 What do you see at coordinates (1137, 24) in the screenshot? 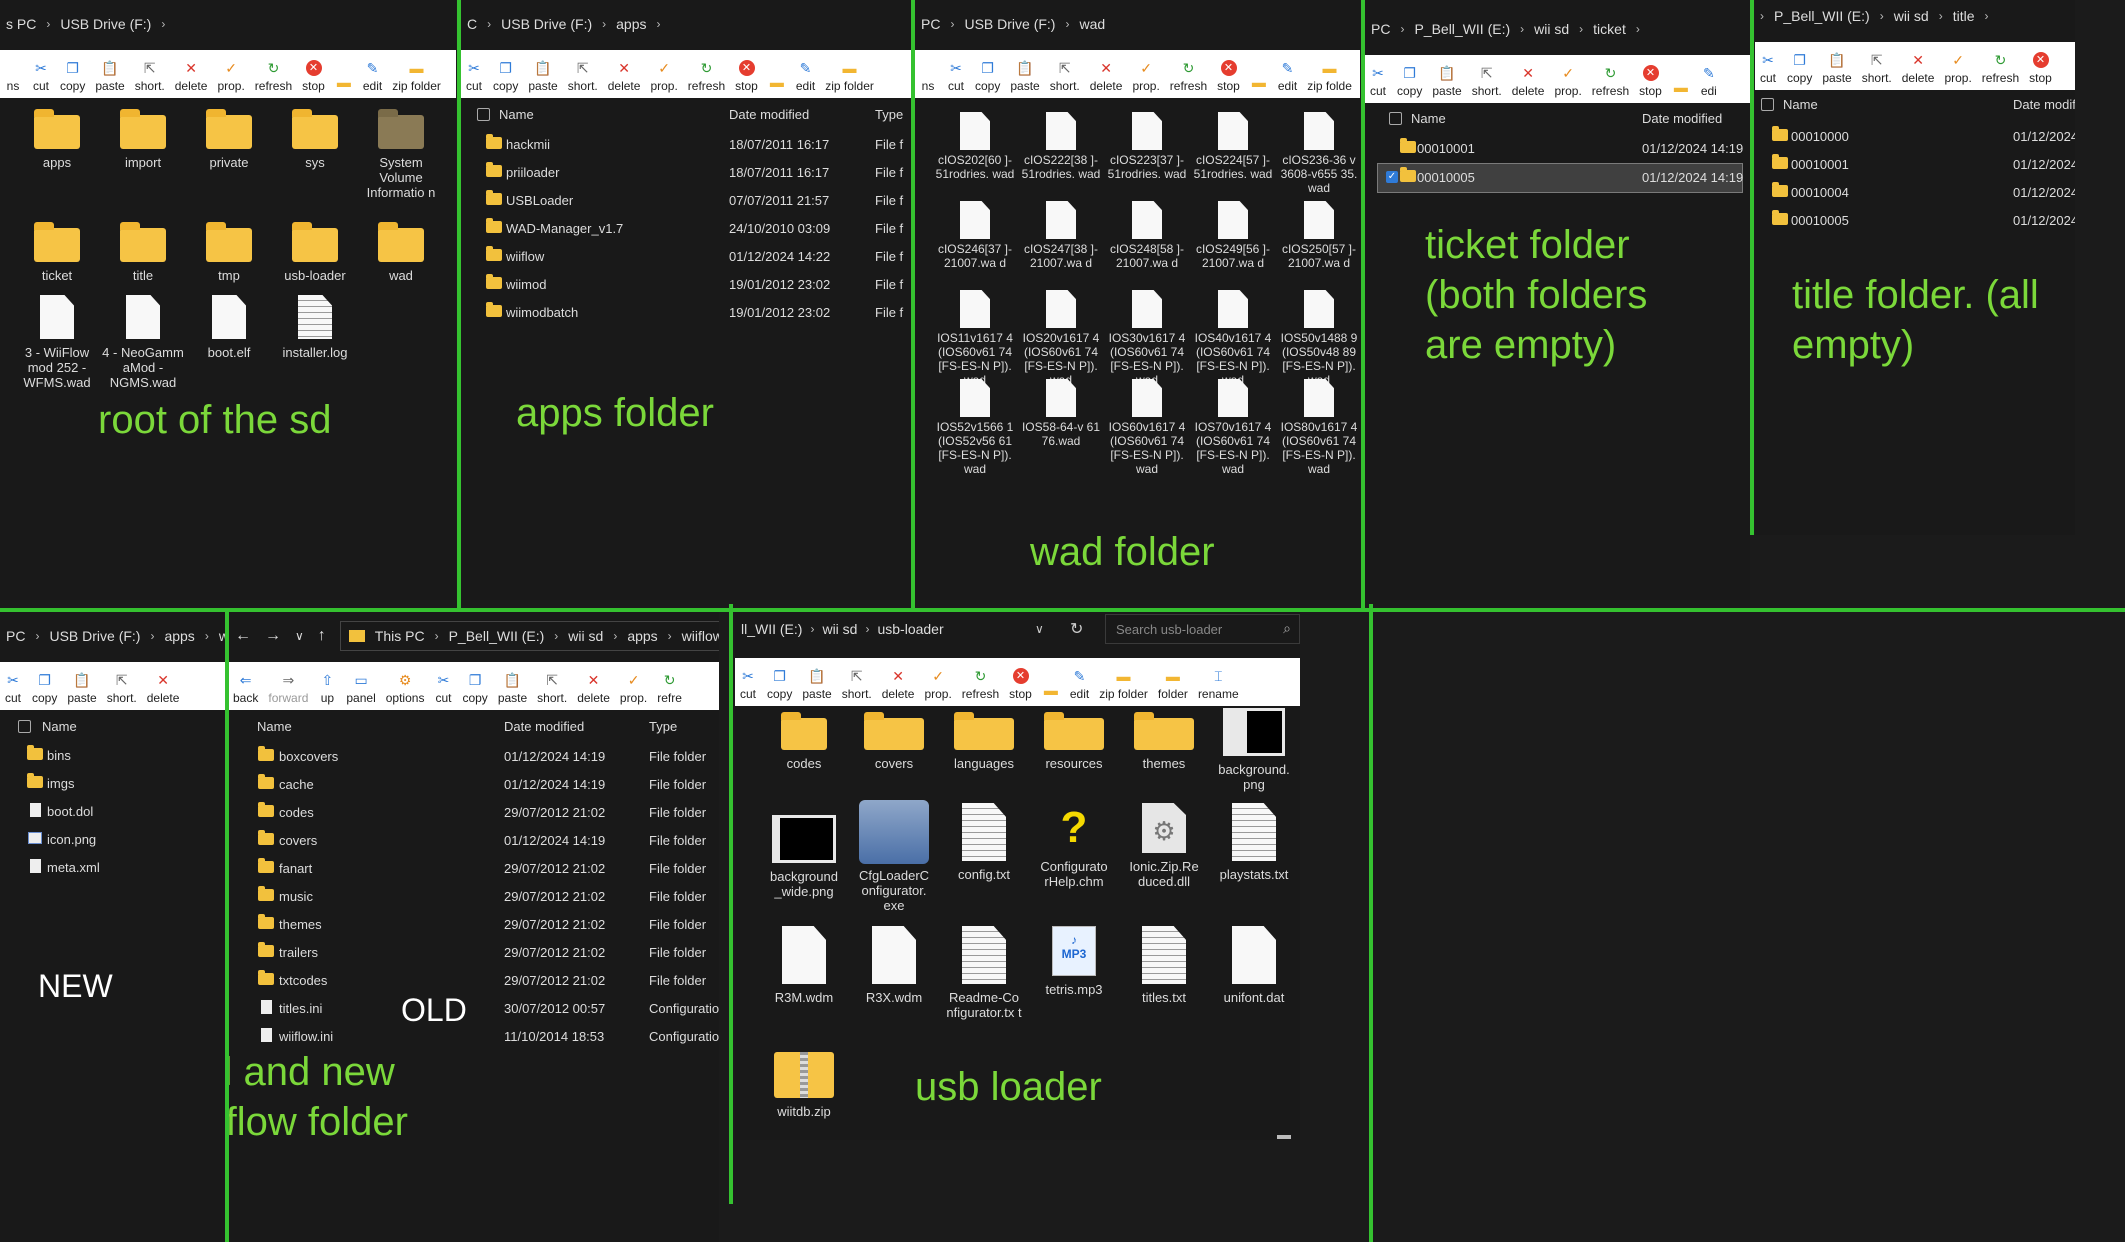
I see `breadcrumb: PC › USB Drive (F:) › wad` at bounding box center [1137, 24].